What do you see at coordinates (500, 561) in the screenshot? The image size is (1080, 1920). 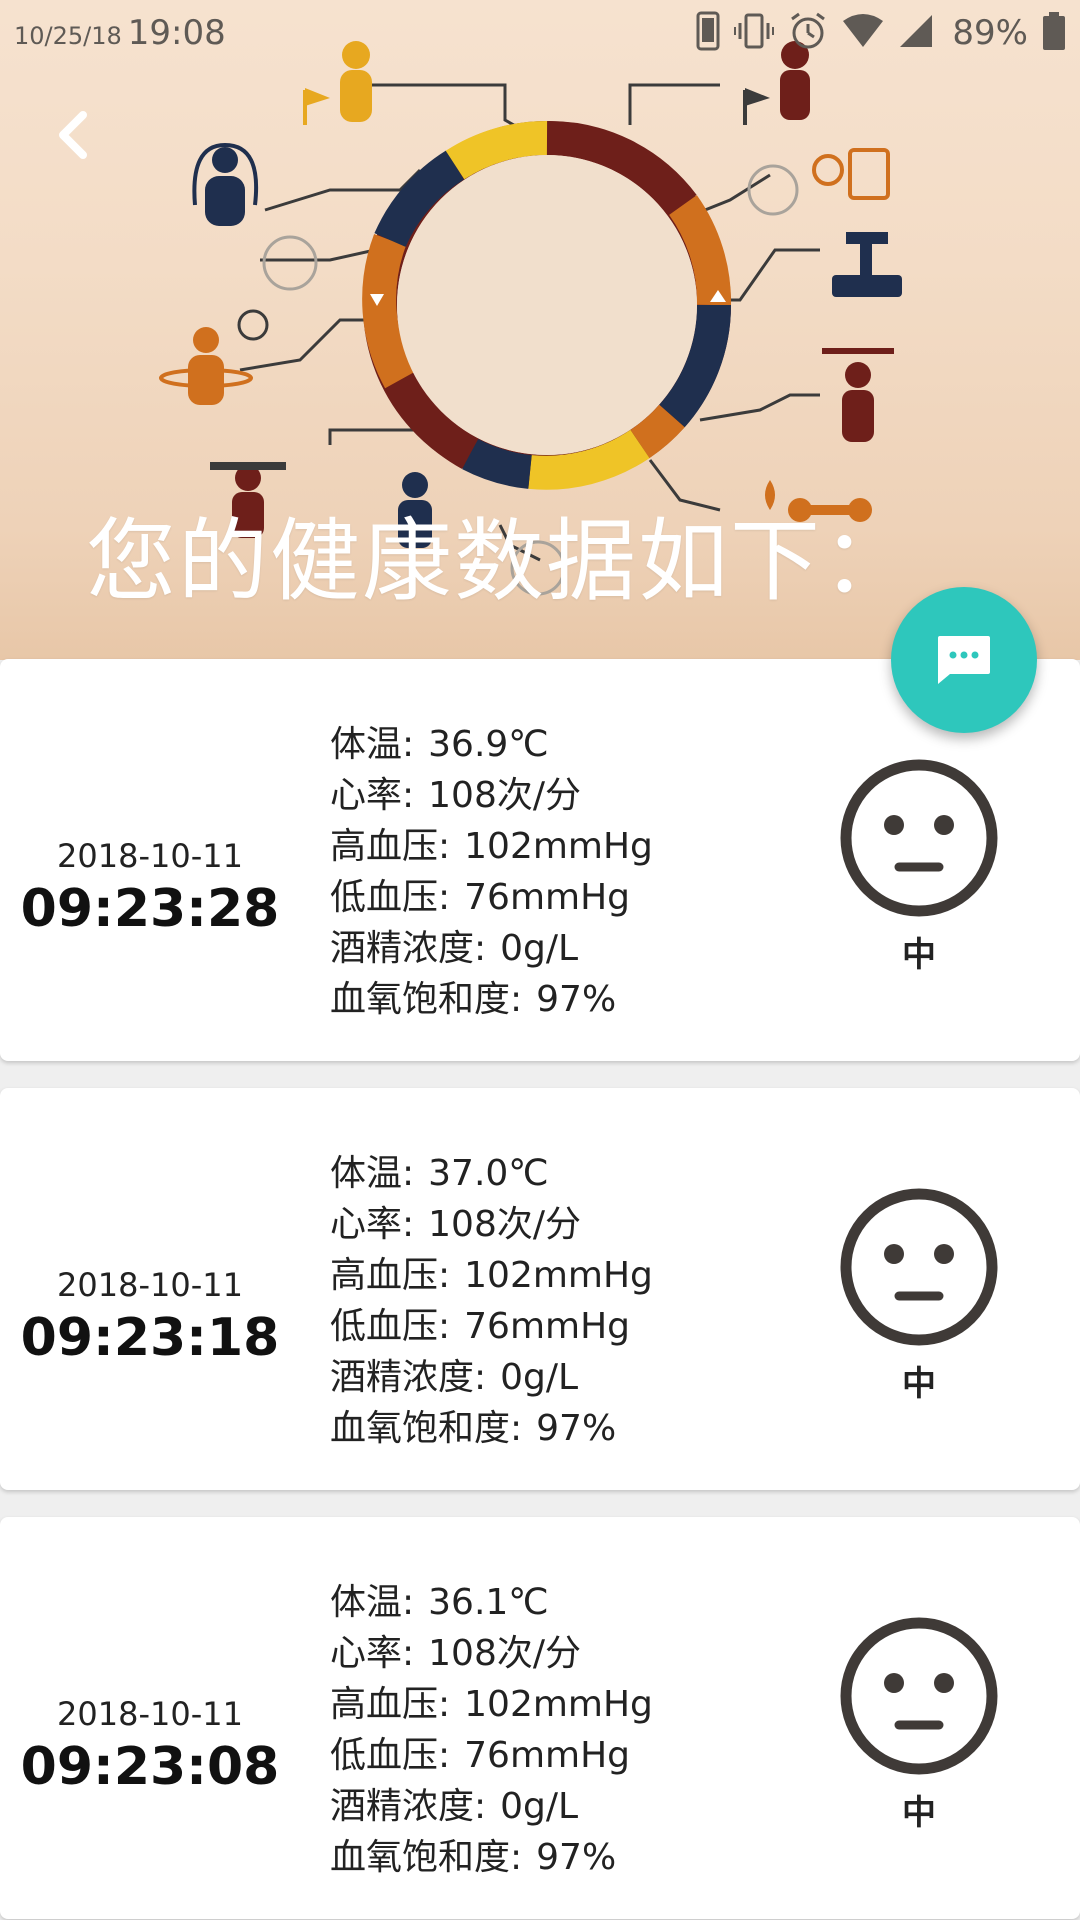 I see `page-title: 您的健康数据如下：` at bounding box center [500, 561].